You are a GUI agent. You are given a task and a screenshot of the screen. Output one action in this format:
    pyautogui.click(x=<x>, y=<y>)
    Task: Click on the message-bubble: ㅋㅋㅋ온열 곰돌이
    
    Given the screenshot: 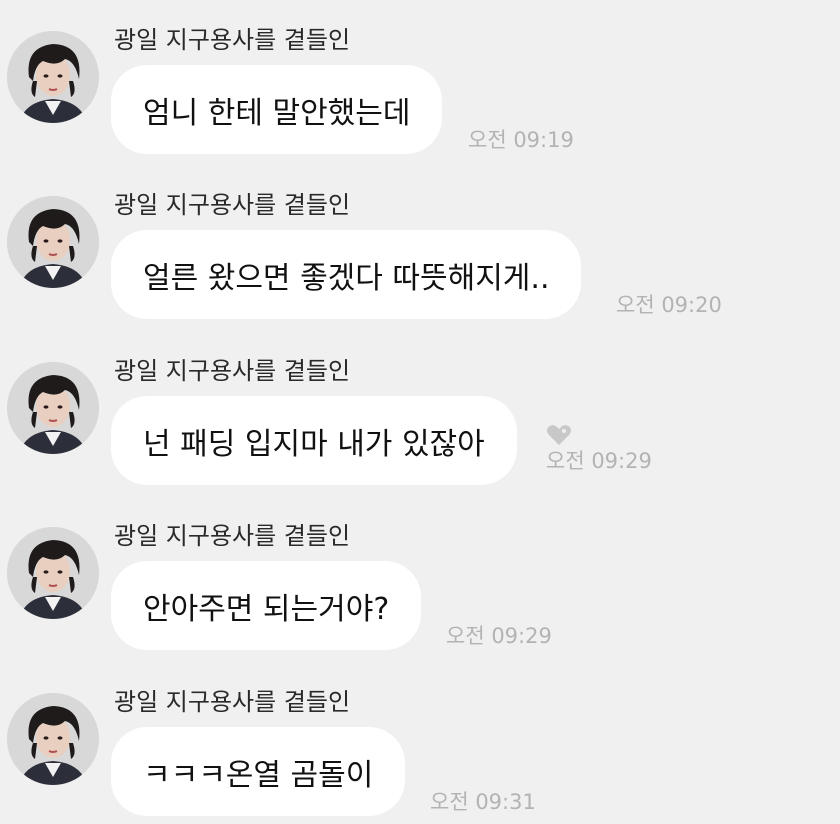 What is the action you would take?
    pyautogui.click(x=258, y=771)
    